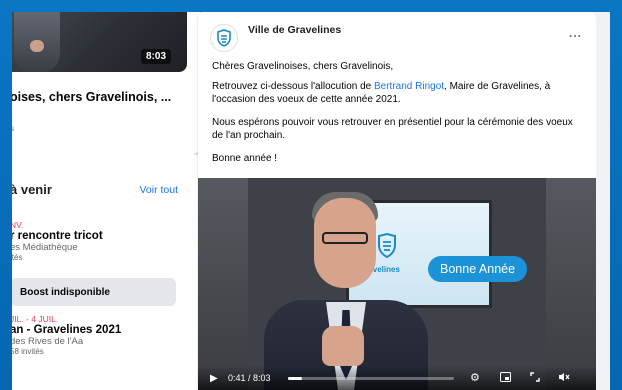 The width and height of the screenshot is (622, 390). I want to click on post-greeting: Chères Gravelinoises, chers Gravelinois,, so click(303, 66).